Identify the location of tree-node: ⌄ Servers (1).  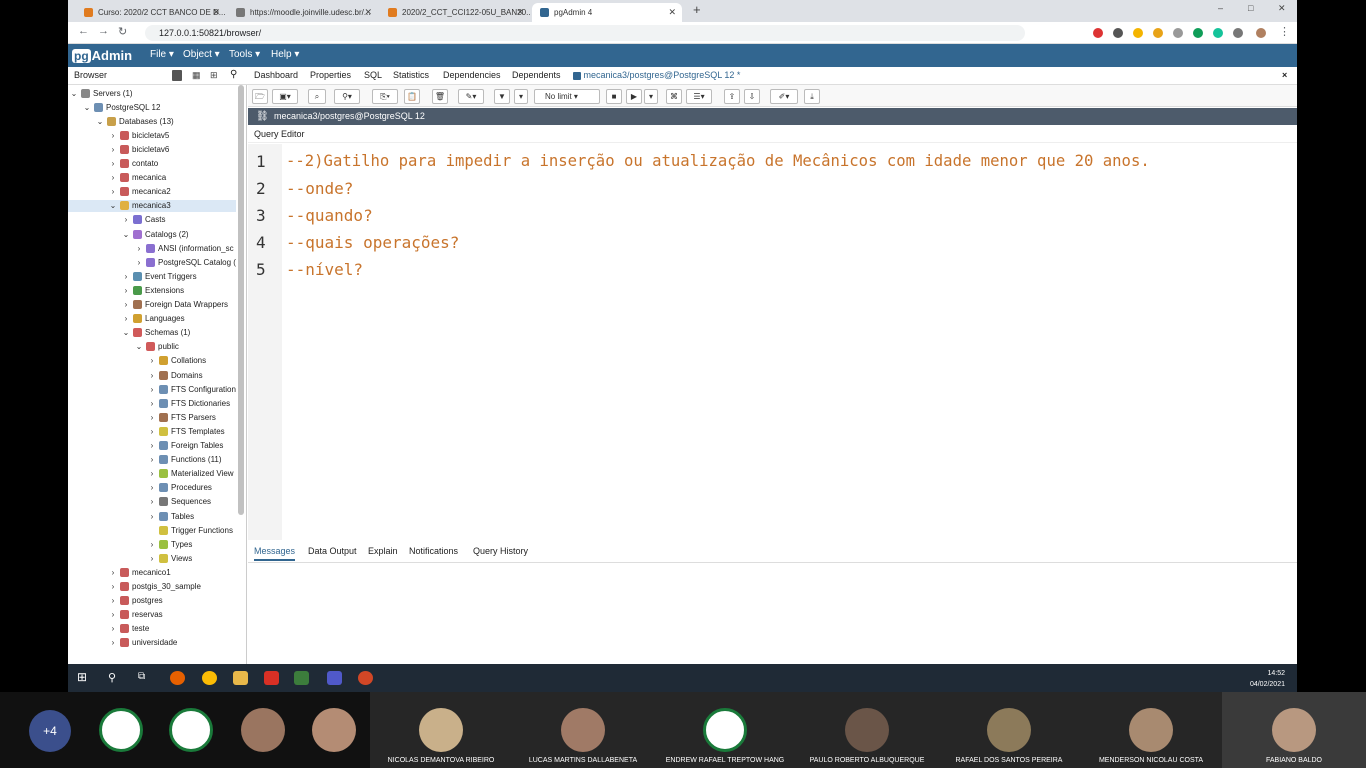
(152, 93).